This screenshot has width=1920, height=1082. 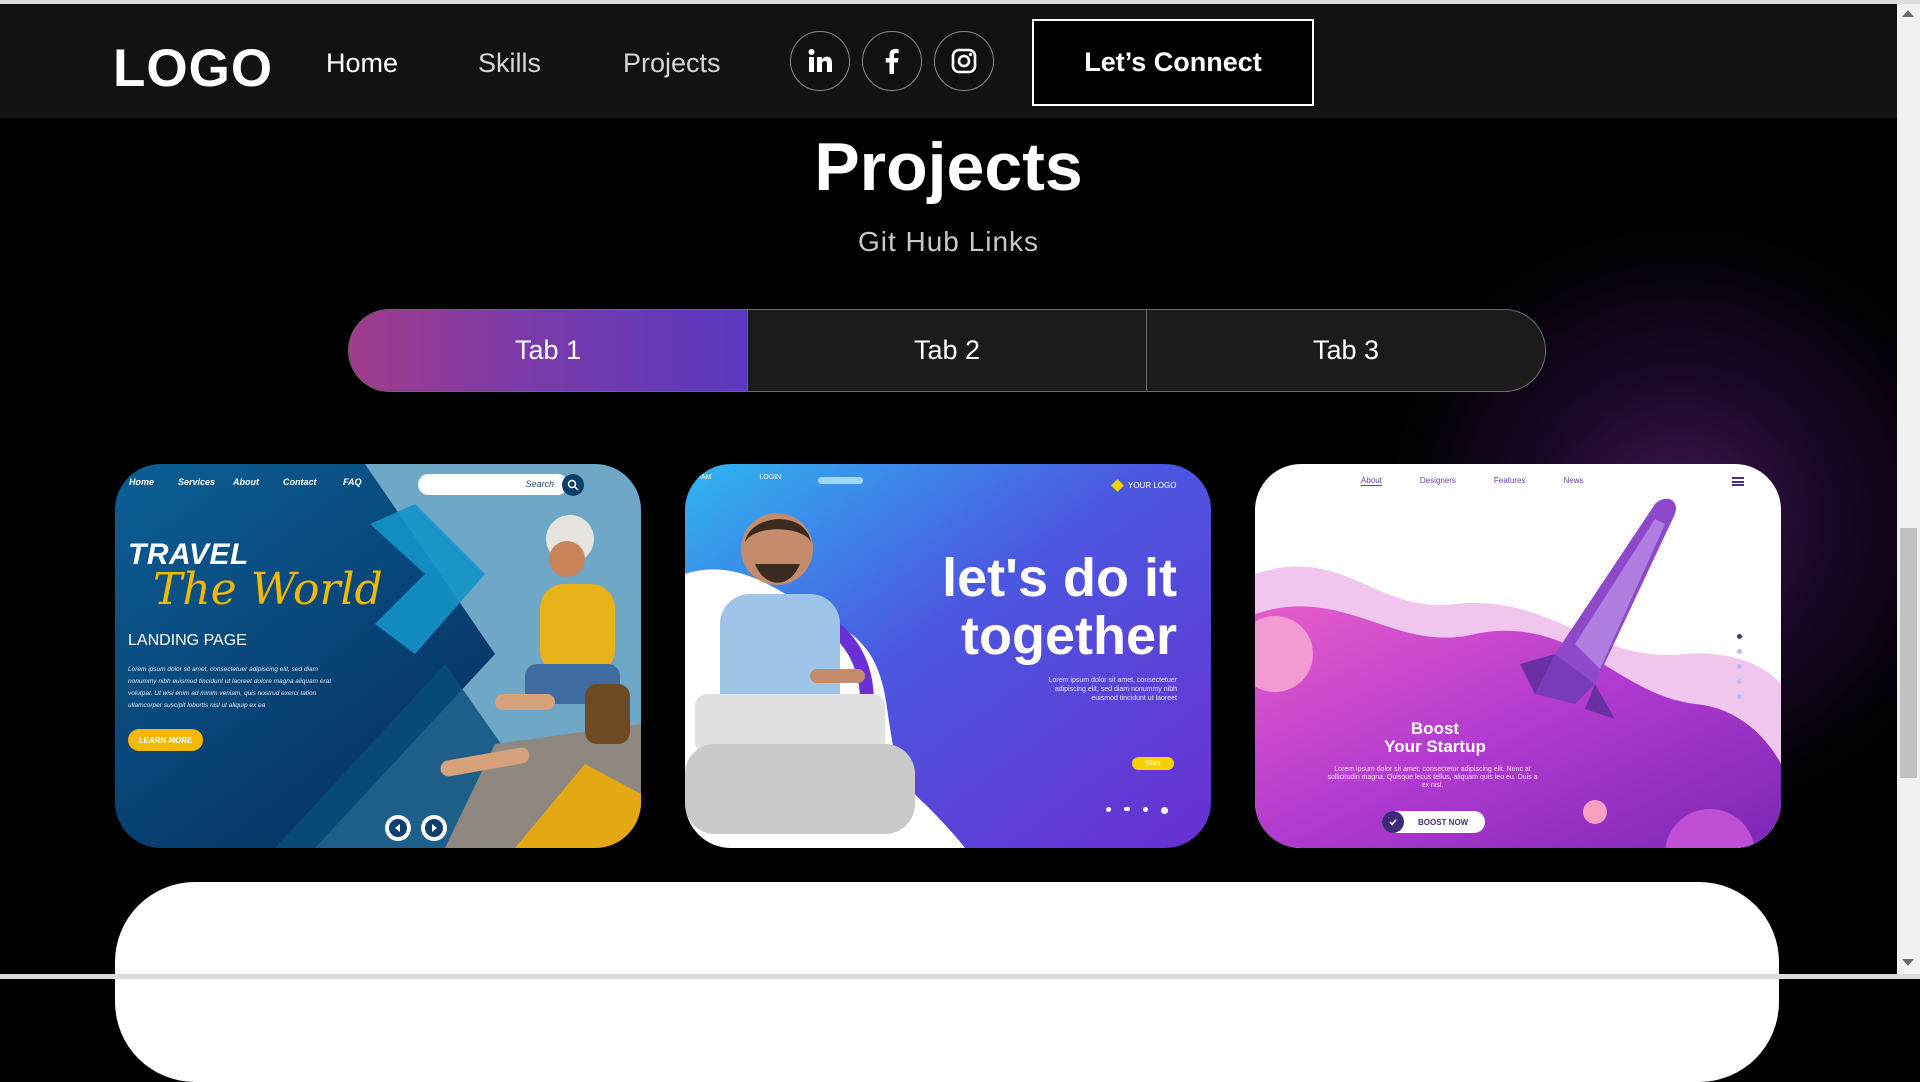 What do you see at coordinates (1510, 481) in the screenshot?
I see `startup-nav-features: Features` at bounding box center [1510, 481].